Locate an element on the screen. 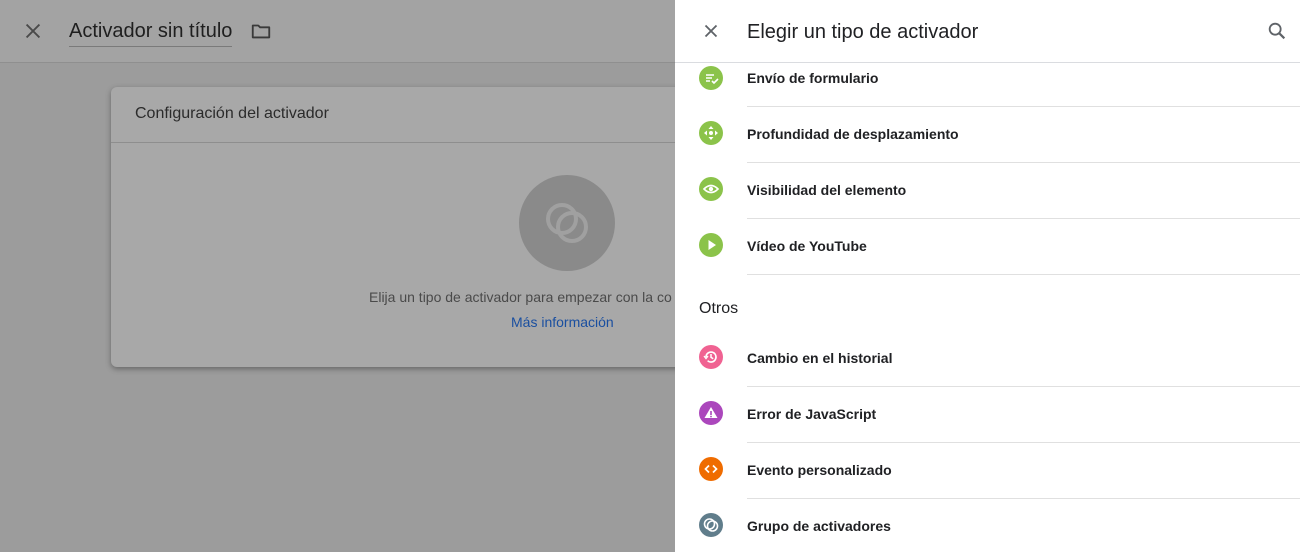 This screenshot has width=1300, height=552. item-label: Grupo de activadores is located at coordinates (819, 526).